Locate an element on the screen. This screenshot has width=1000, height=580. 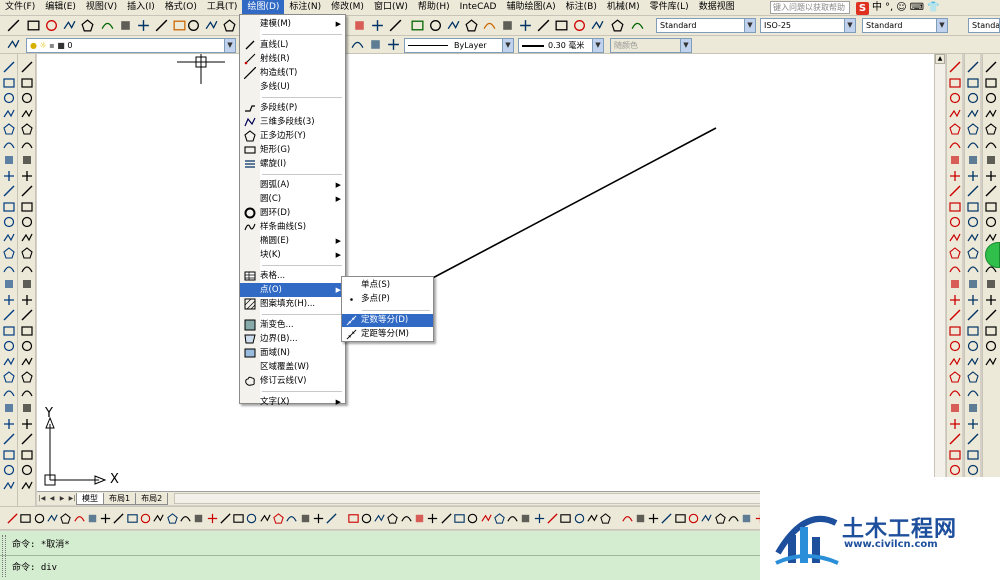
bottom-tool-16-icon is located at coordinates (225, 518).